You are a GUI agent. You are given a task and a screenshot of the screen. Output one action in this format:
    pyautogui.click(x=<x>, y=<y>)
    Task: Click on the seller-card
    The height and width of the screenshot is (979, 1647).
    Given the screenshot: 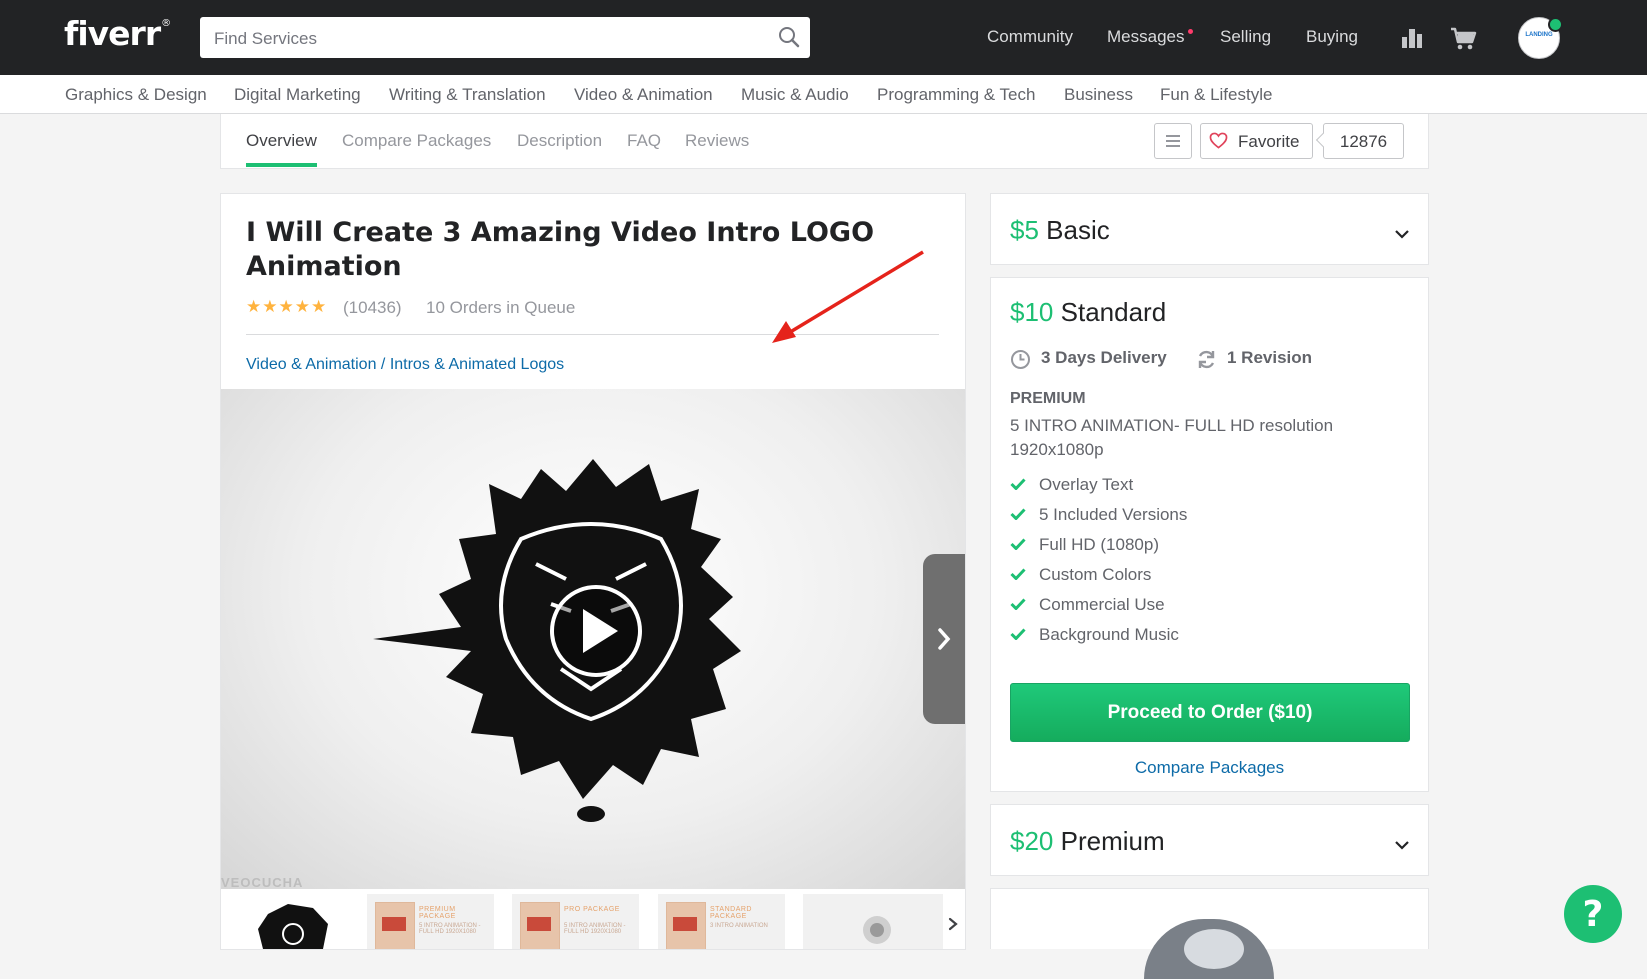 What is the action you would take?
    pyautogui.click(x=1209, y=933)
    